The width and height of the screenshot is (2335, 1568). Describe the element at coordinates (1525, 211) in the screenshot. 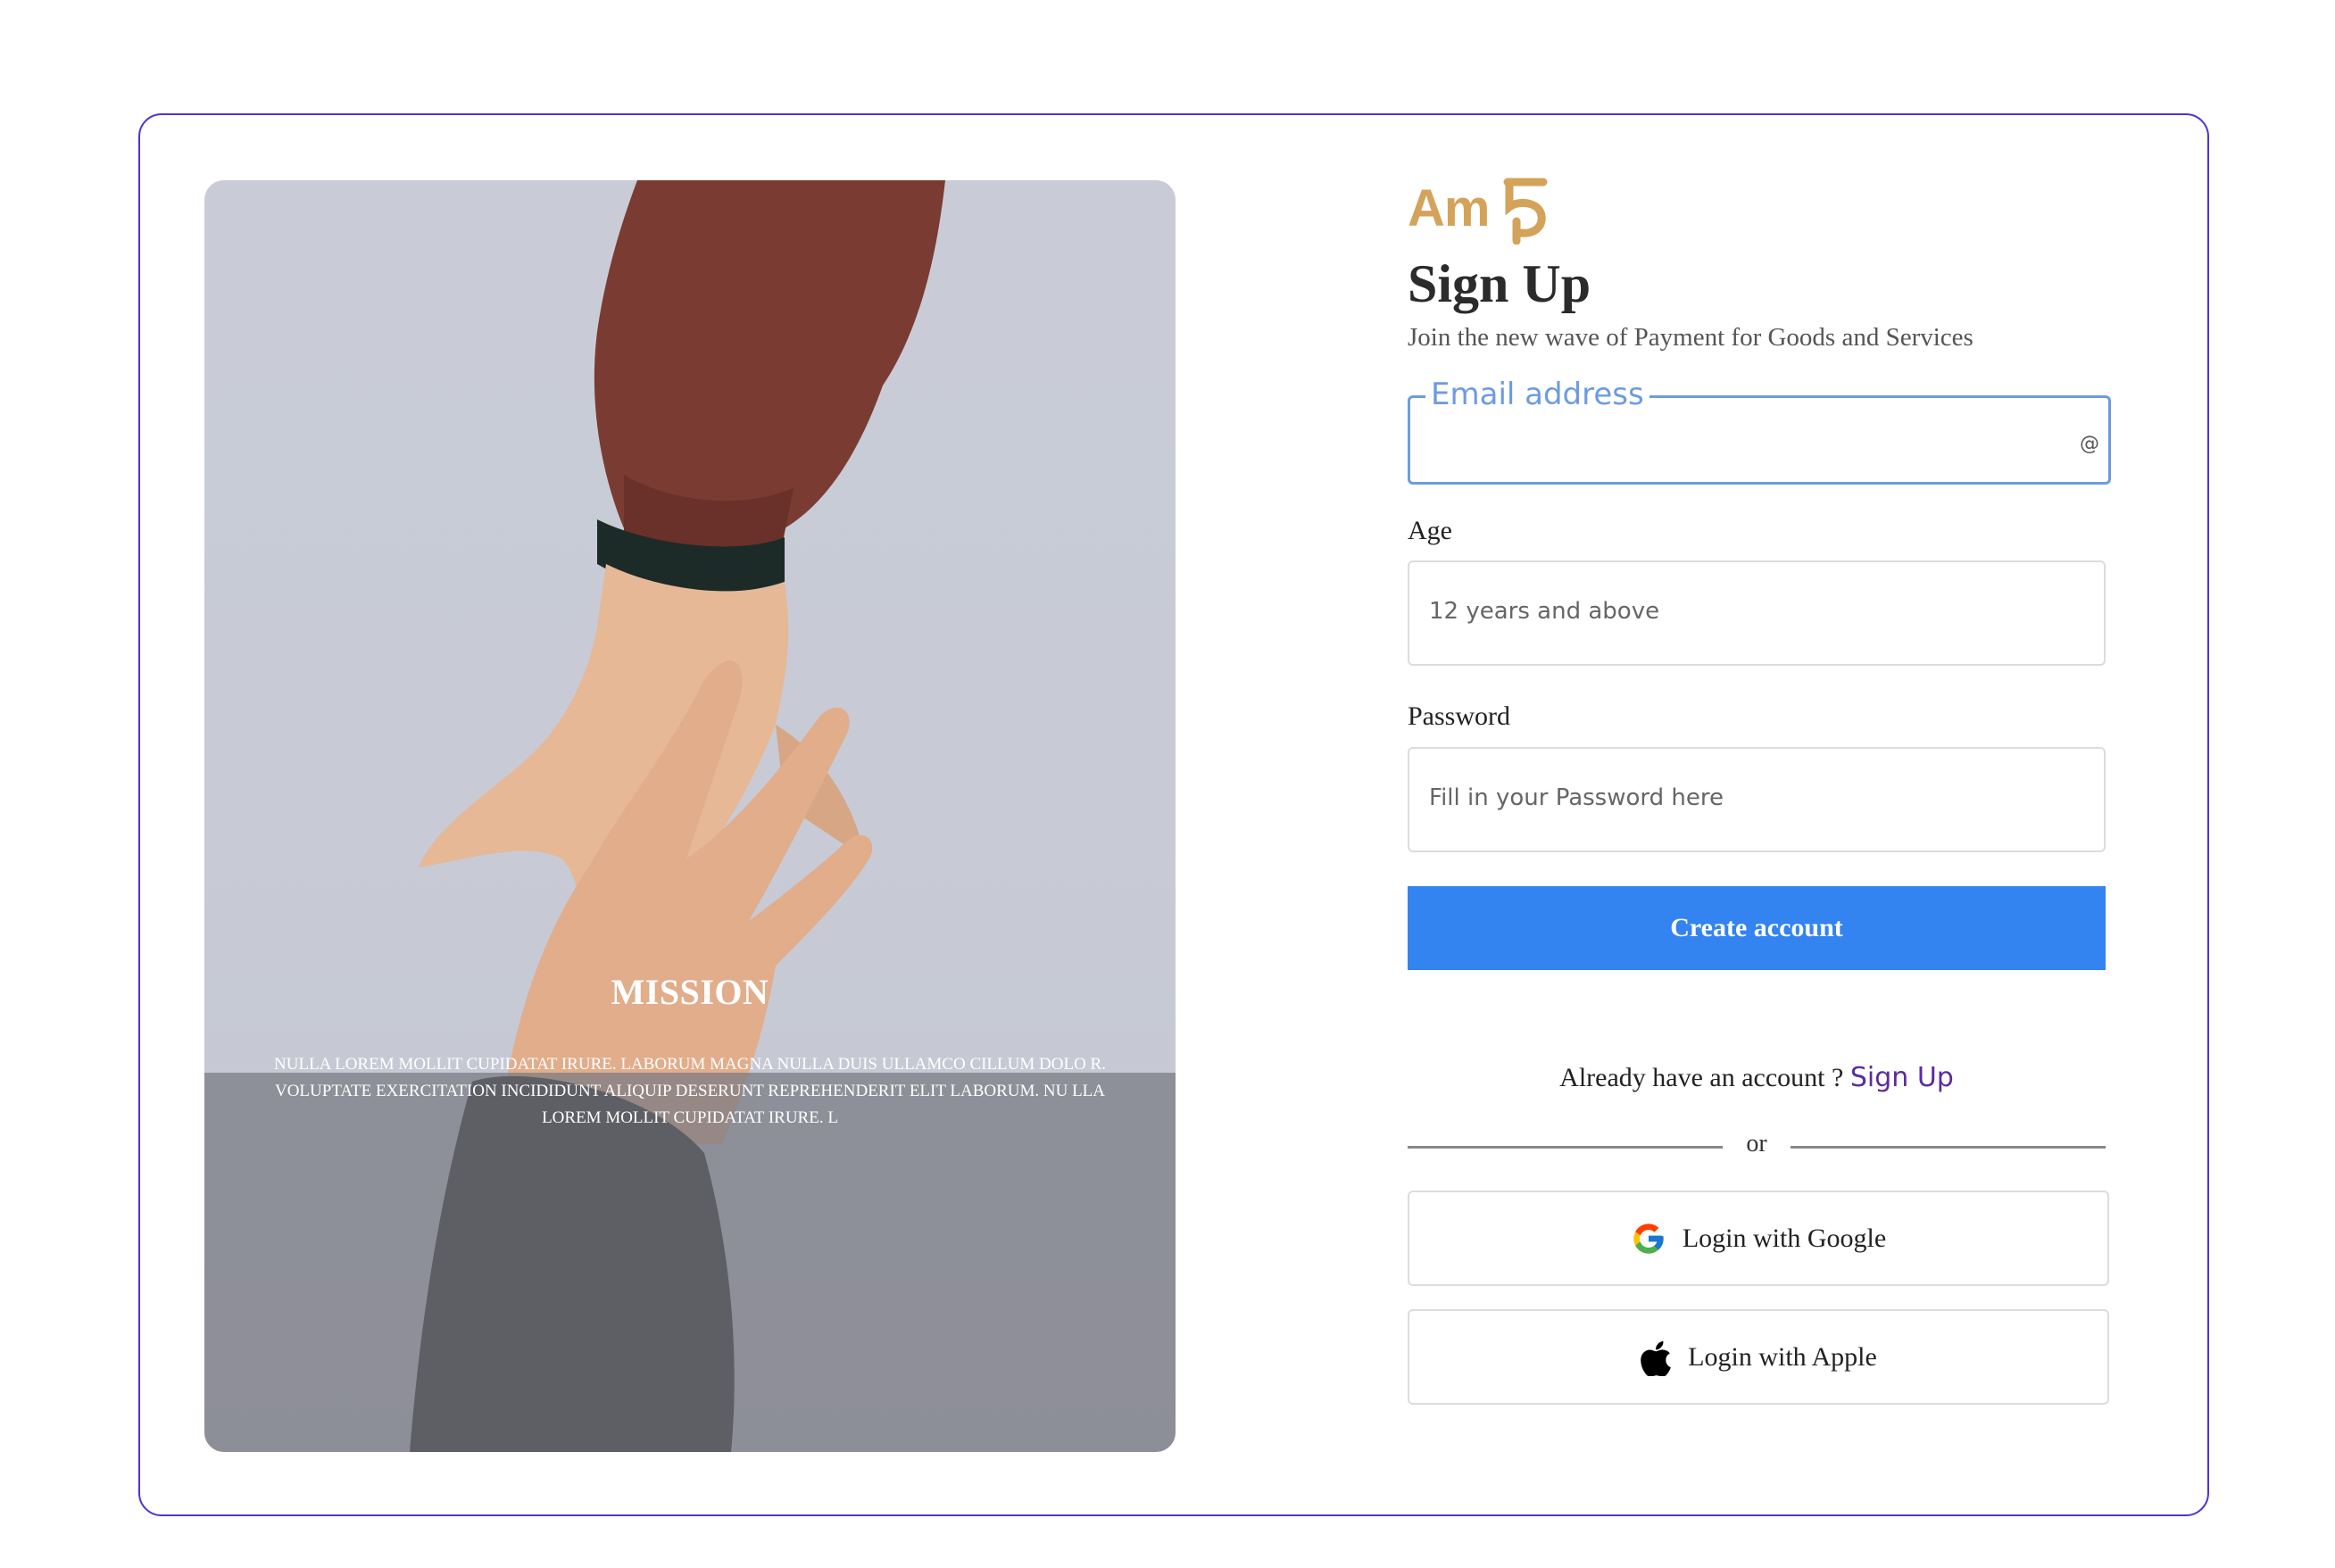

I see `brand-logo-mark-icon` at that location.